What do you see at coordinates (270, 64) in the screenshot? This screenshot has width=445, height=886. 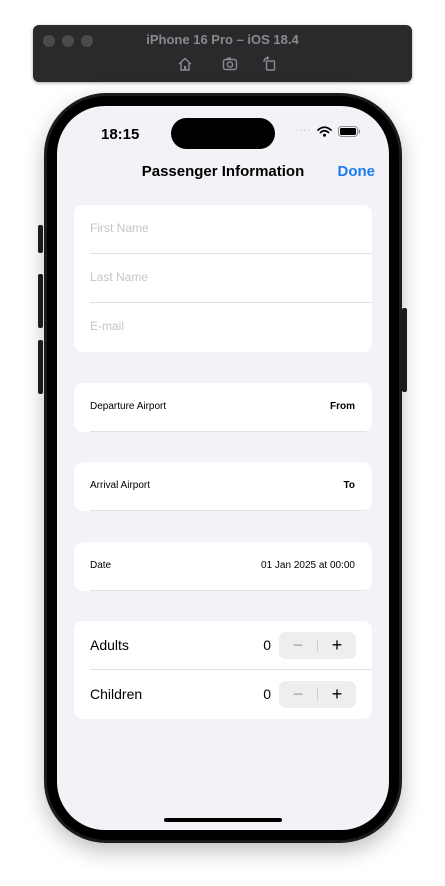 I see `rotate-icon` at bounding box center [270, 64].